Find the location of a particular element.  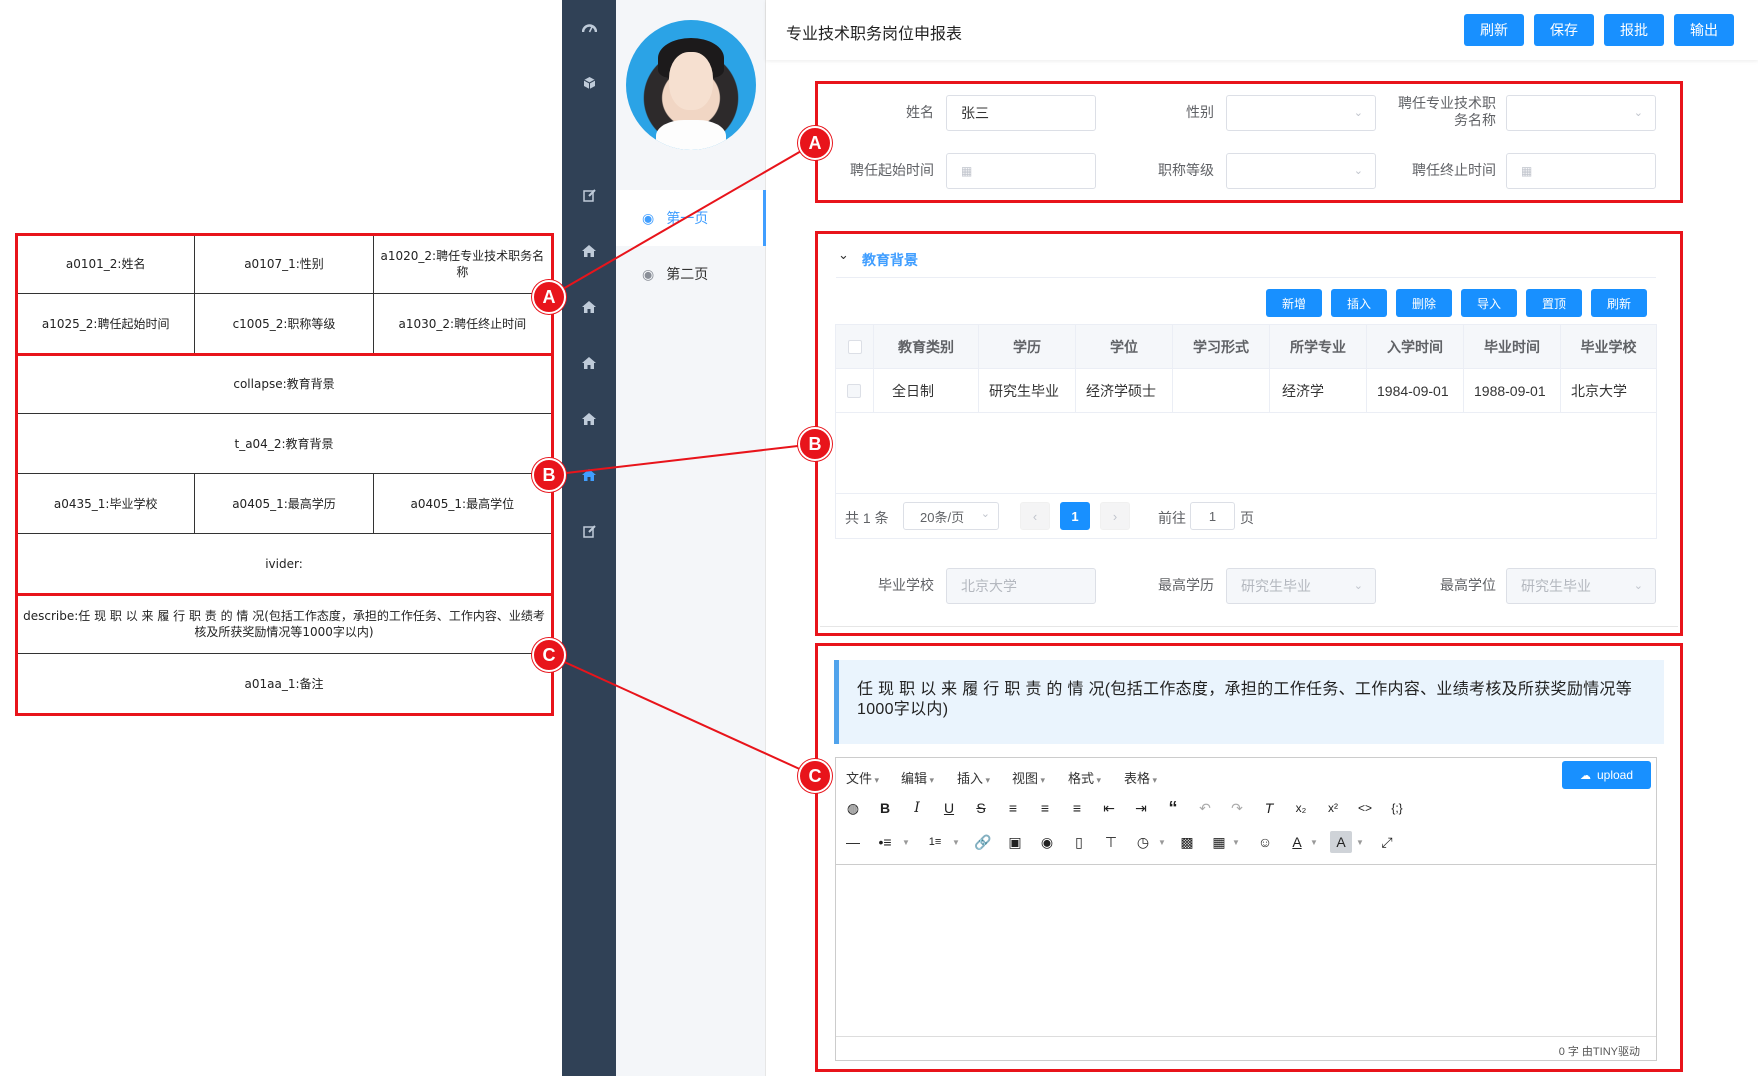

insert-button: 插入 is located at coordinates (1359, 303).